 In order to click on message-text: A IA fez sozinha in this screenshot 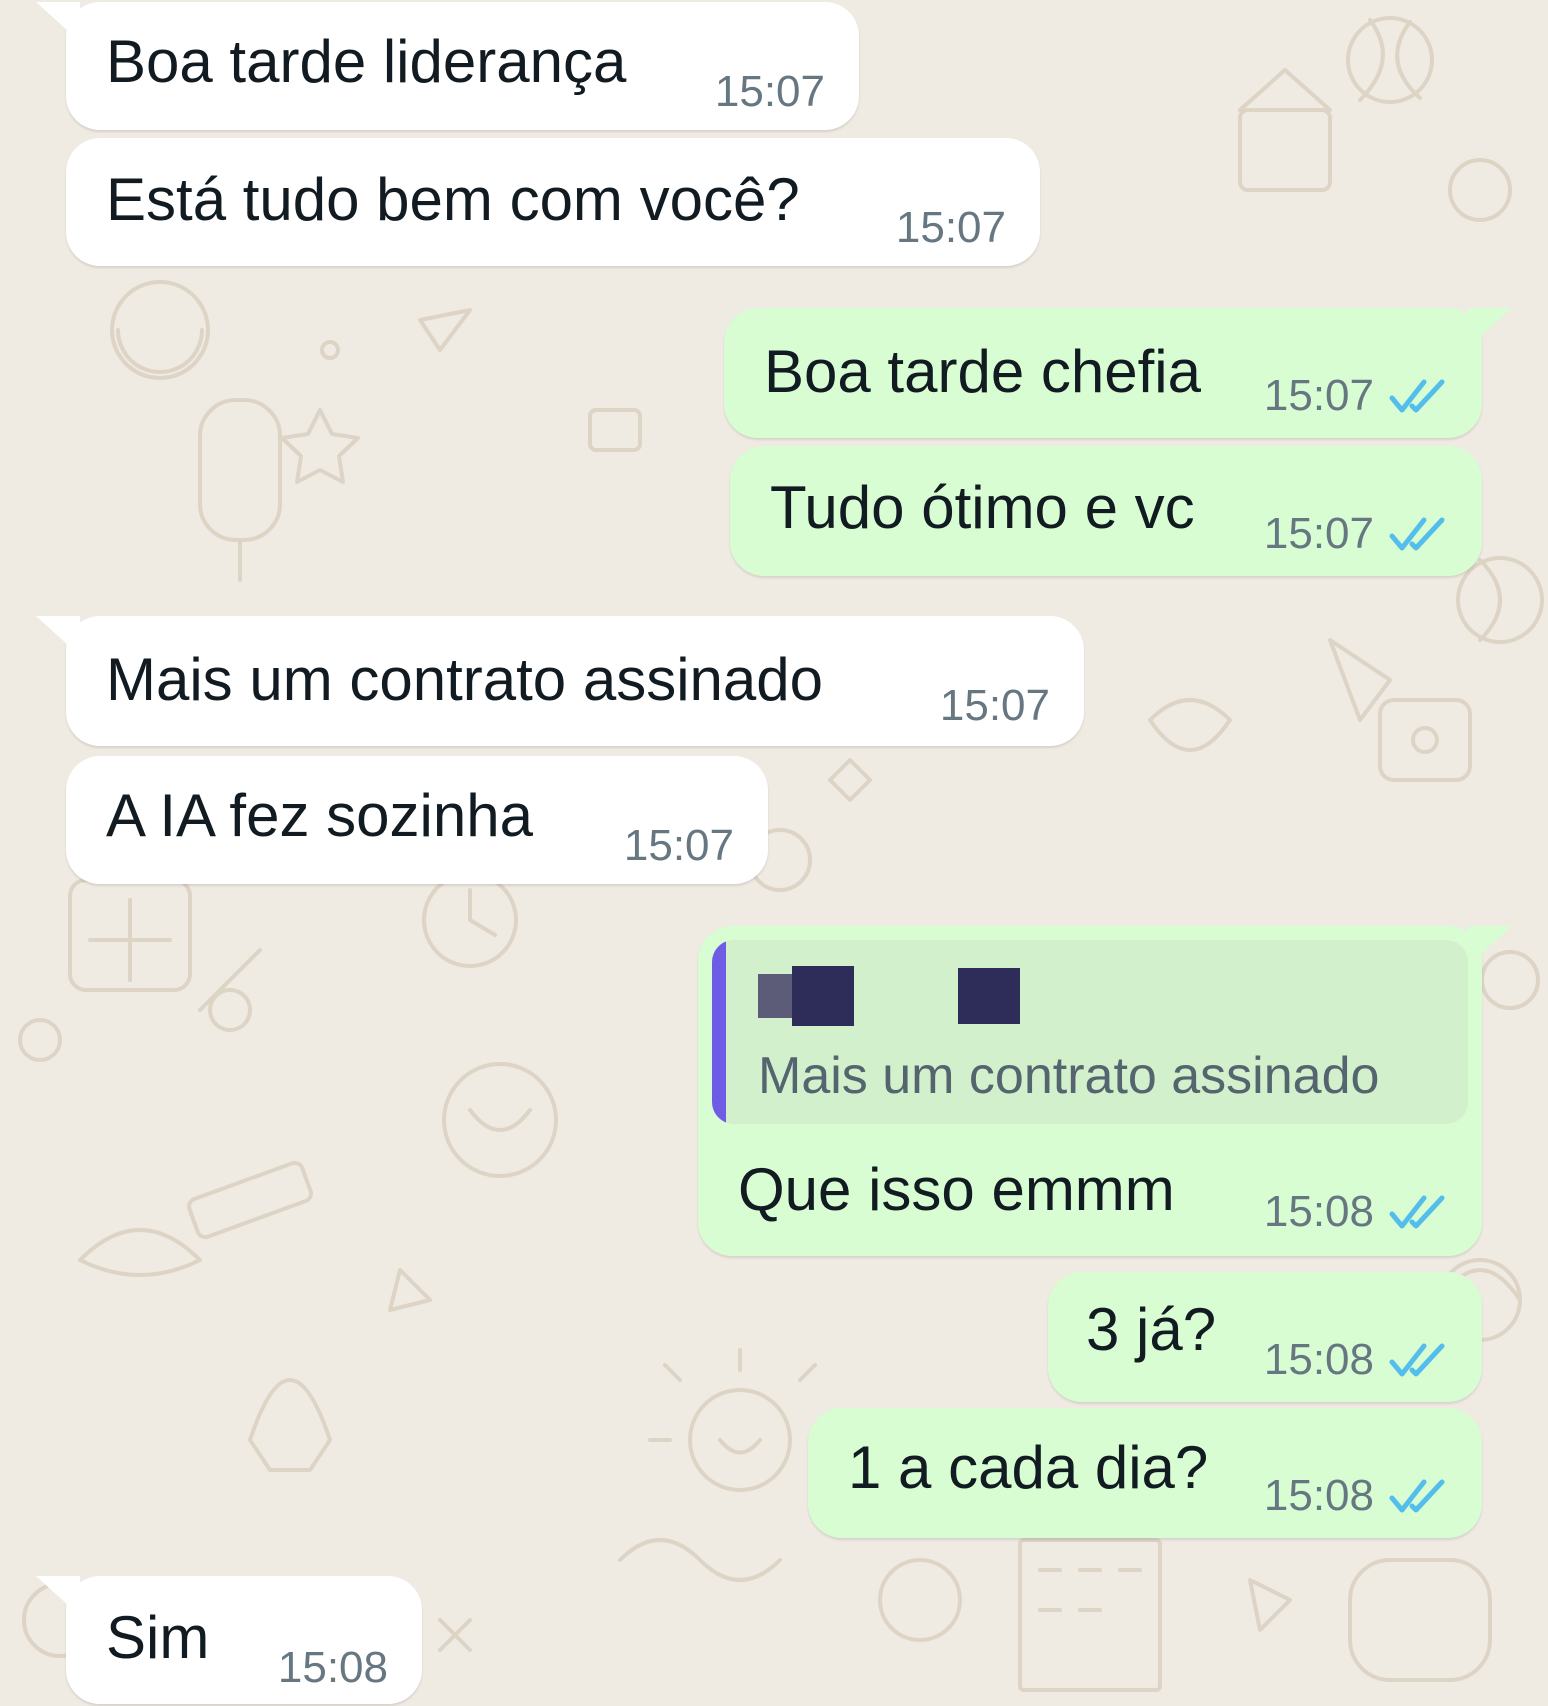, I will do `click(319, 815)`.